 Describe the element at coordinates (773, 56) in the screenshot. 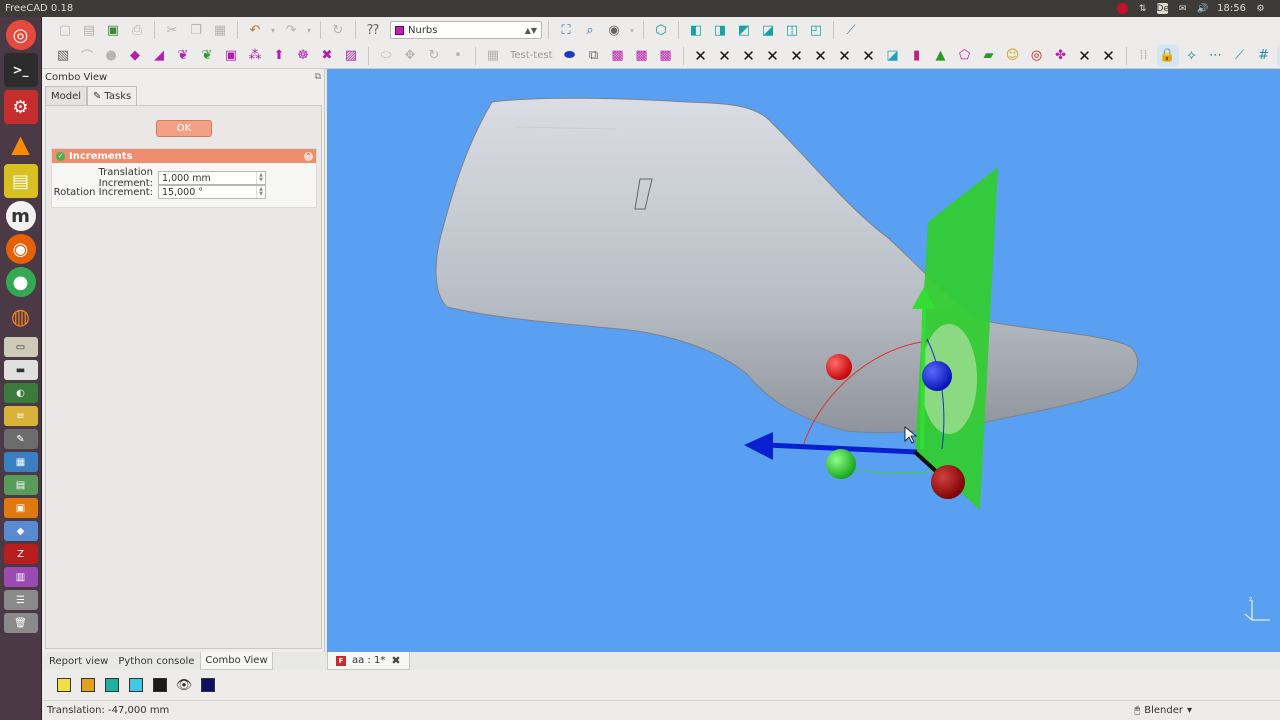

I see `x-tool-4-icon: ✕` at that location.